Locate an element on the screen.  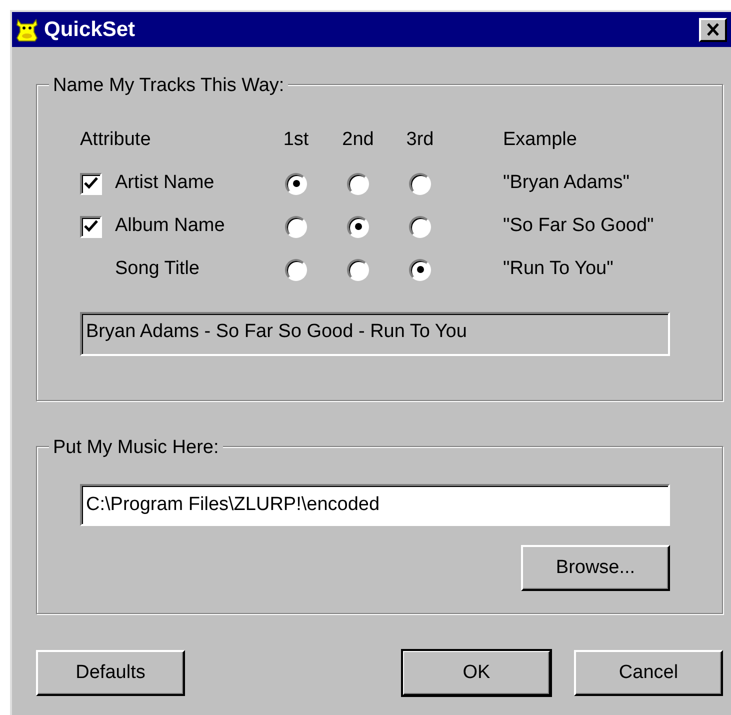
attribute-label: Artist Name is located at coordinates (165, 183).